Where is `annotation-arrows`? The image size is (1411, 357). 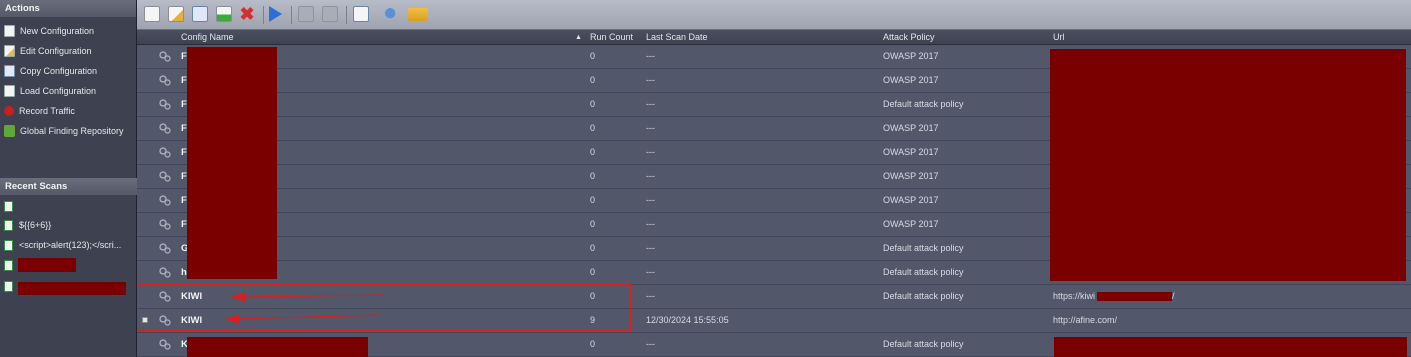 annotation-arrows is located at coordinates (304, 308).